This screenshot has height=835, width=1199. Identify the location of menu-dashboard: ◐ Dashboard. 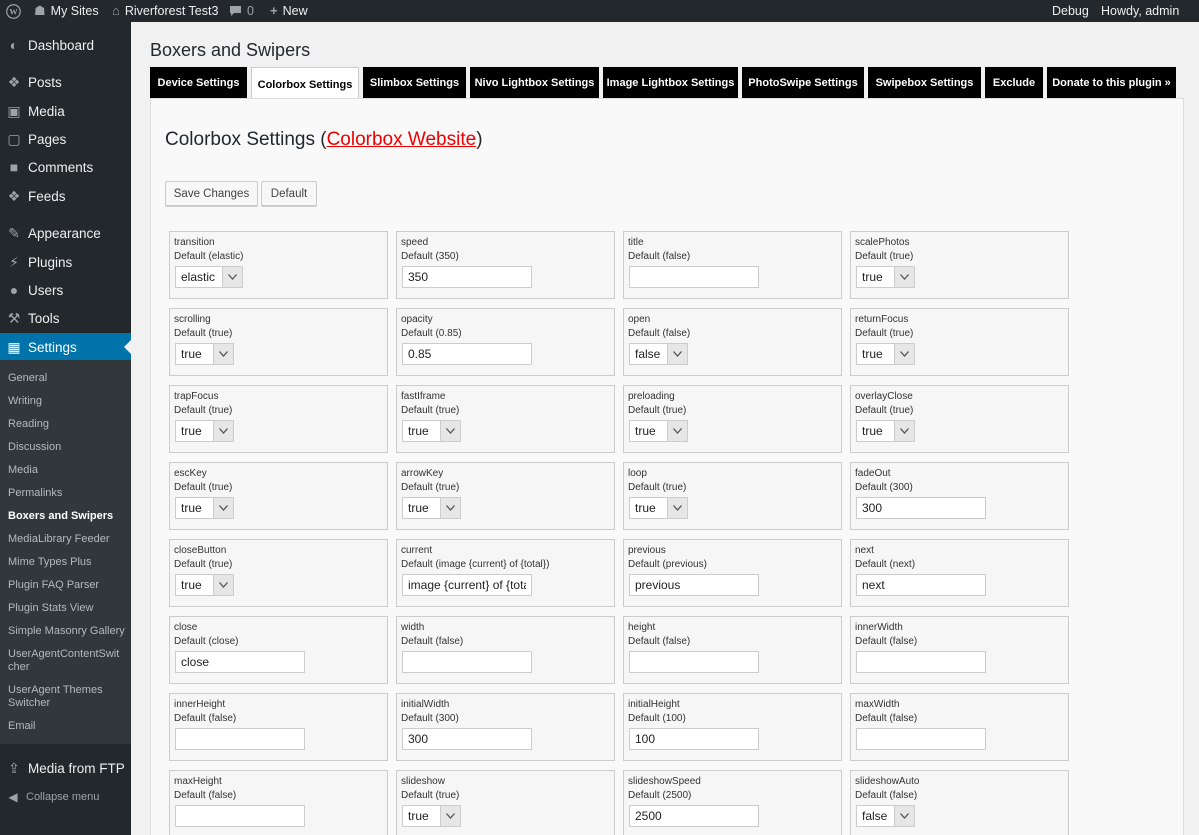
(65, 45).